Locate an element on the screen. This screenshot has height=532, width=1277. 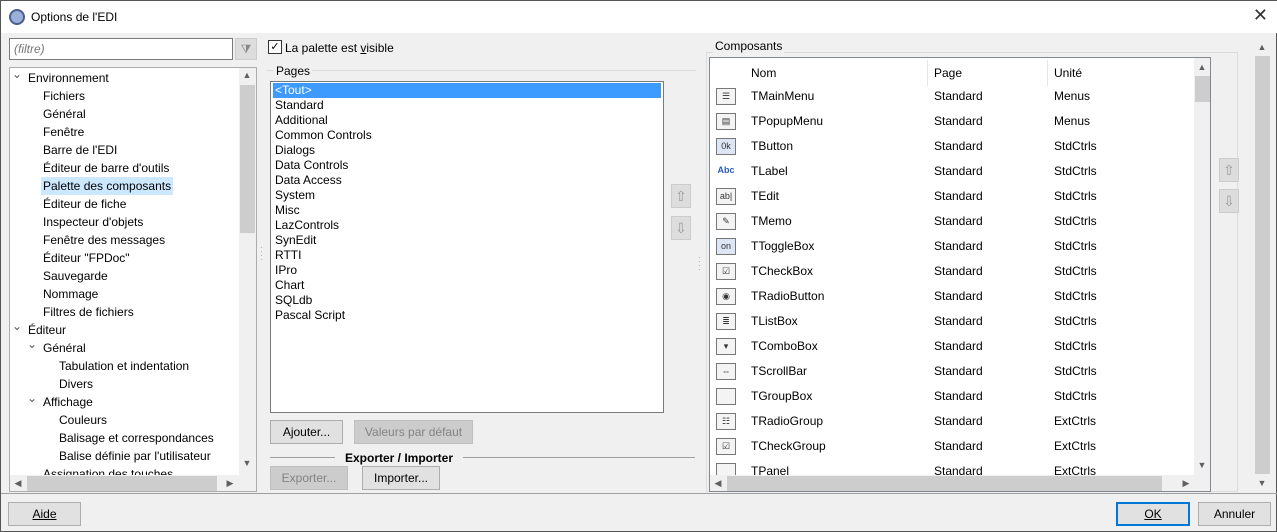
component-move-up-button: ⇧ is located at coordinates (1229, 170).